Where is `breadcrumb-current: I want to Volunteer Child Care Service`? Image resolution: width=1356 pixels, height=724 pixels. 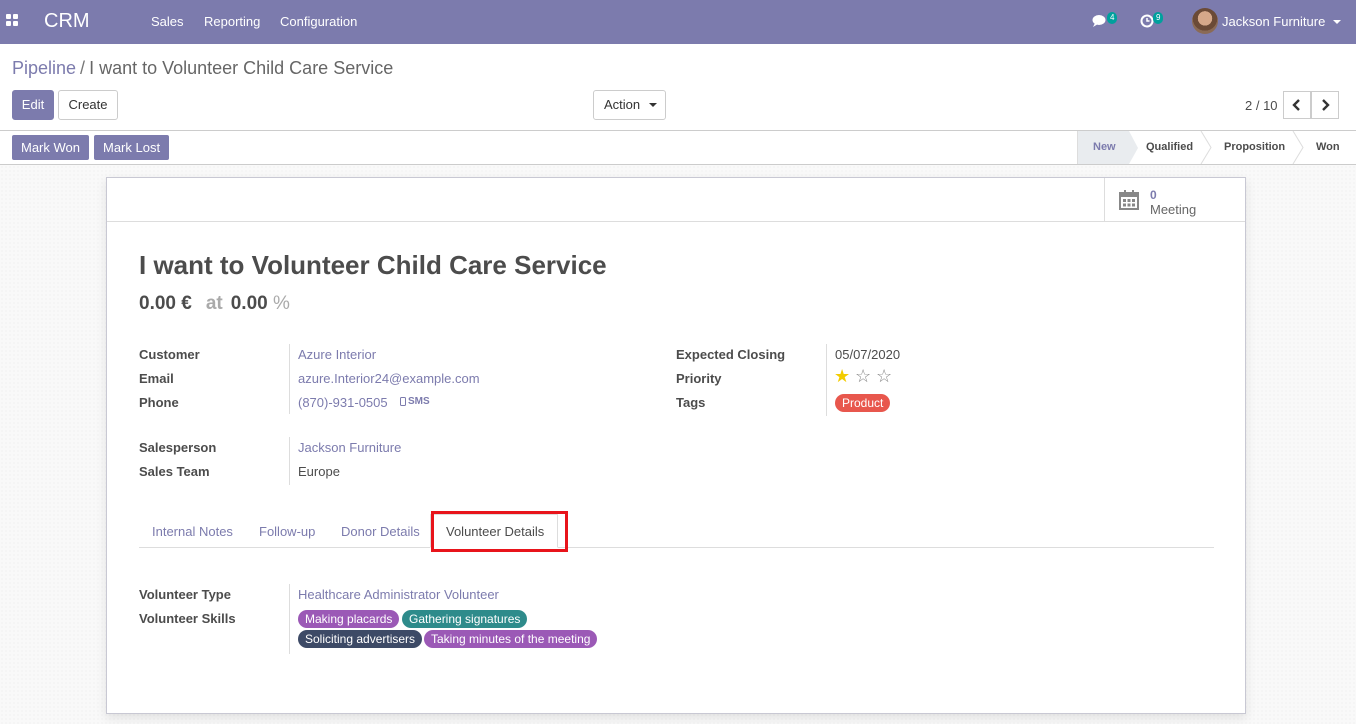 breadcrumb-current: I want to Volunteer Child Care Service is located at coordinates (241, 68).